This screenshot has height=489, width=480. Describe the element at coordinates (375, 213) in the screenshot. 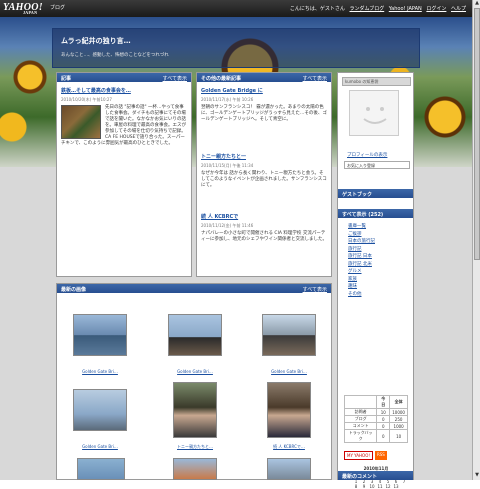

I see `category-header: すべて表示 (252)` at that location.